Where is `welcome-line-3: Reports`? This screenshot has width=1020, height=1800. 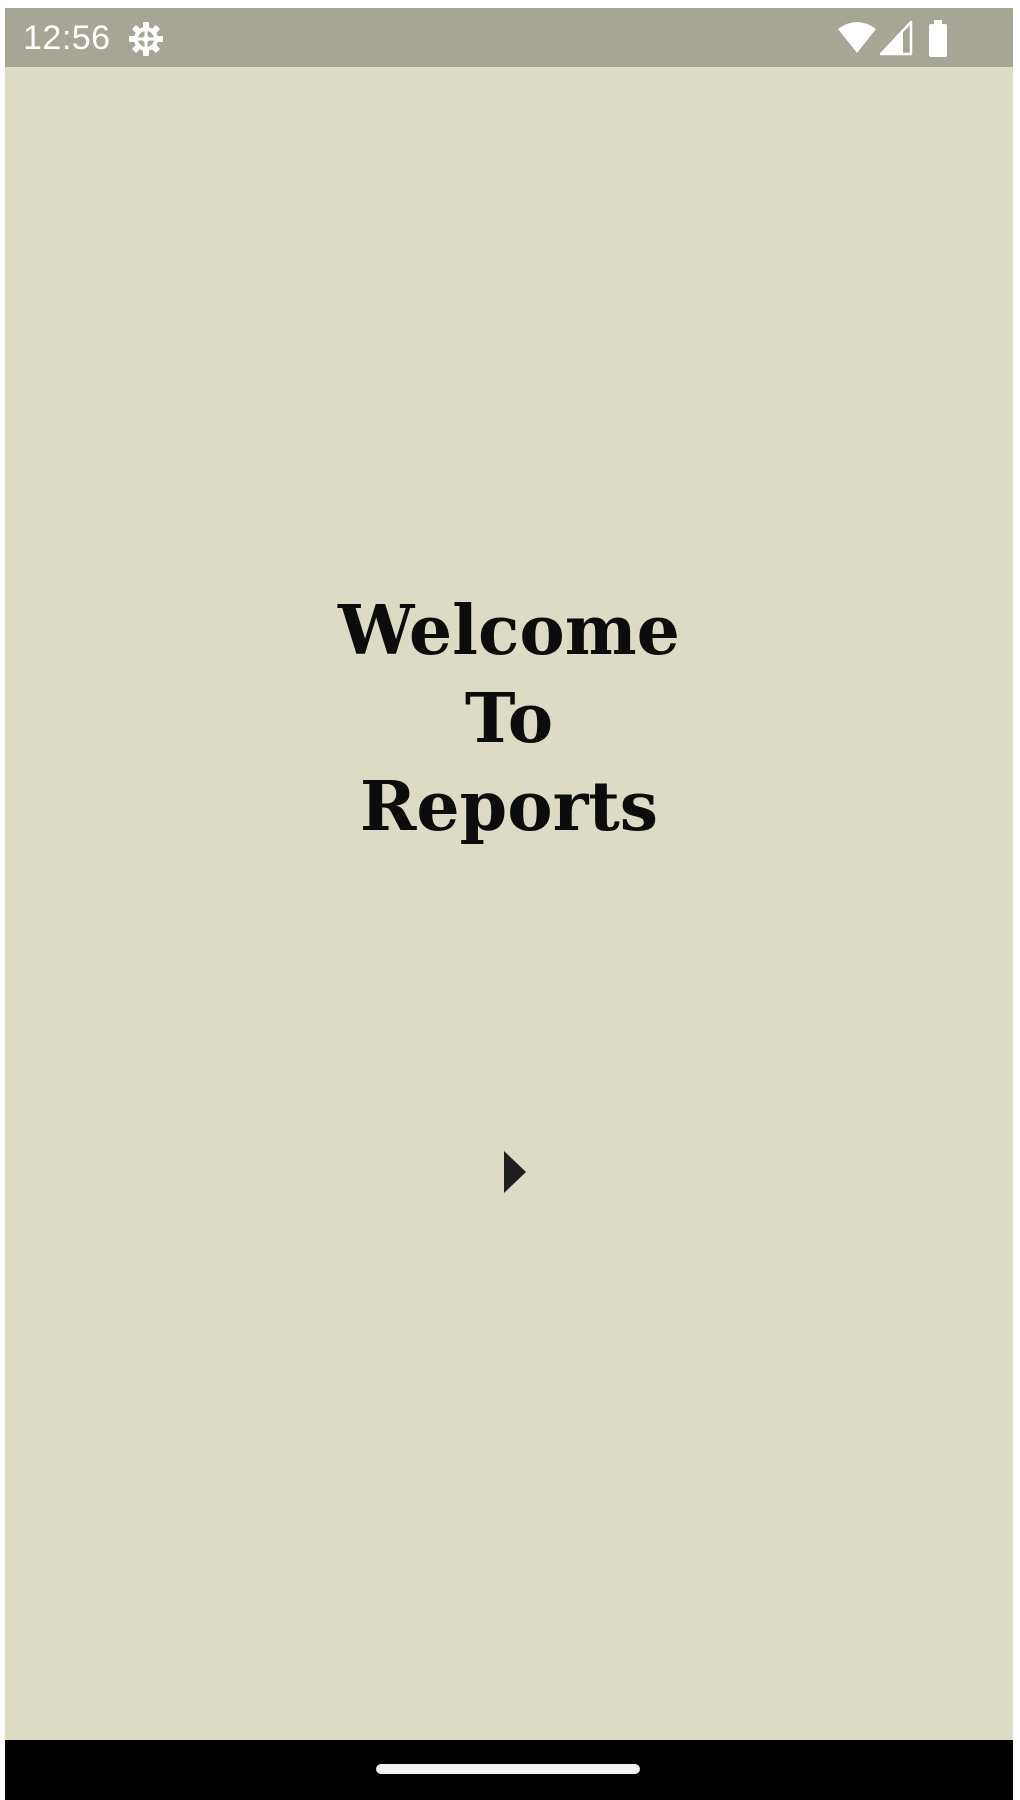
welcome-line-3: Reports is located at coordinates (509, 807).